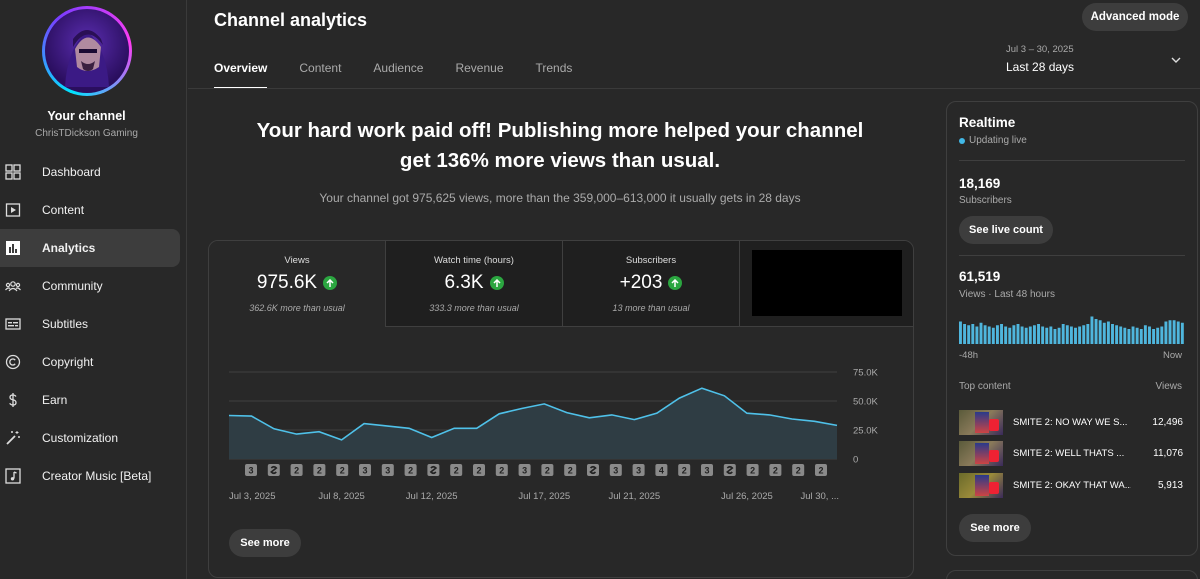 This screenshot has height=579, width=1200. I want to click on realtime-subscribers-label: Subscribers, so click(985, 200).